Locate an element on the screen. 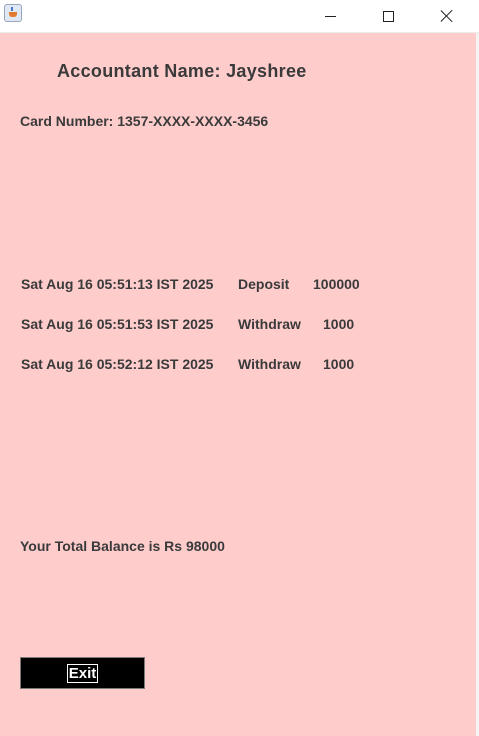 The width and height of the screenshot is (479, 736). transaction-amount: 100000 is located at coordinates (336, 284).